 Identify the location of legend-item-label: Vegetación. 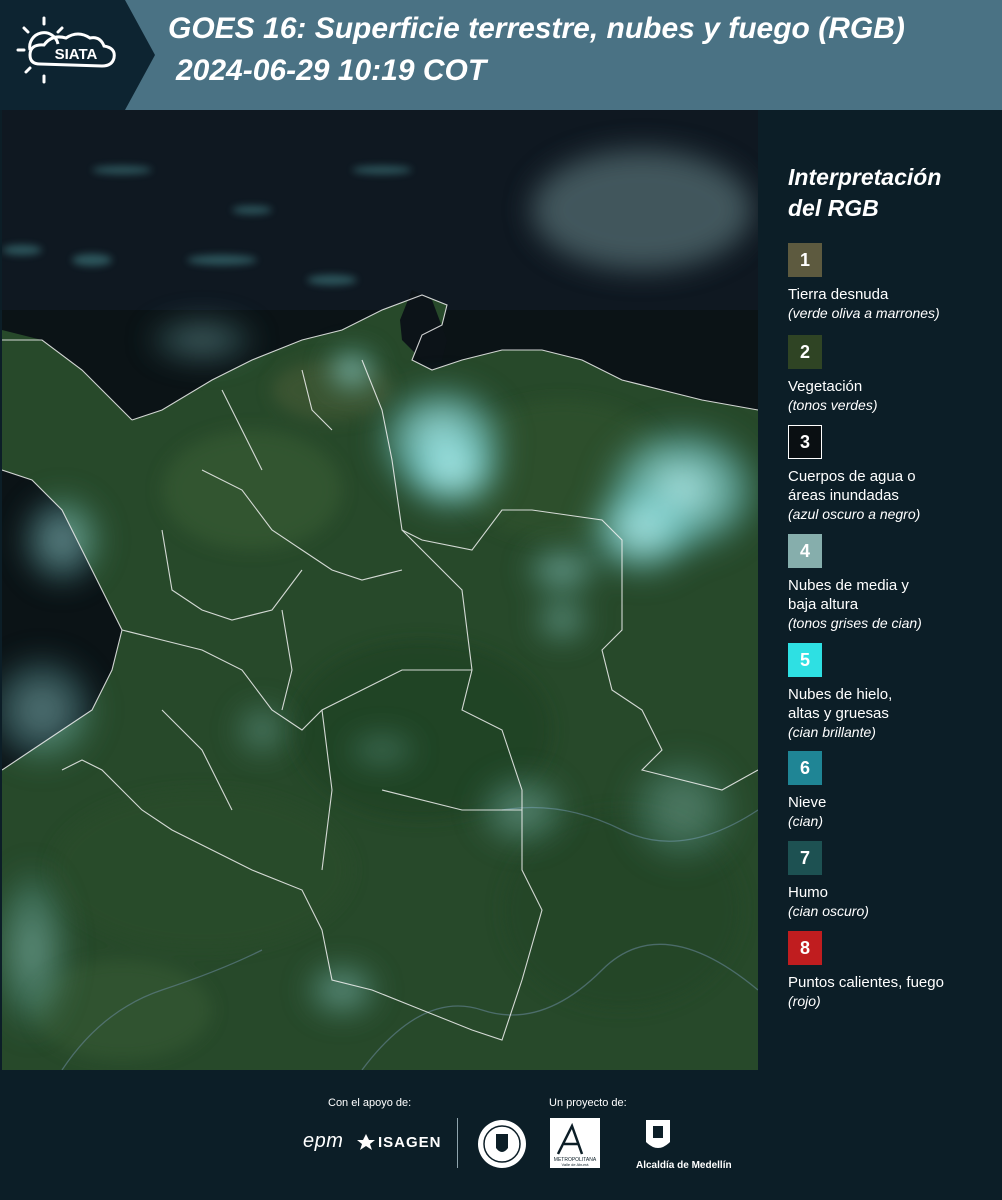
(825, 386).